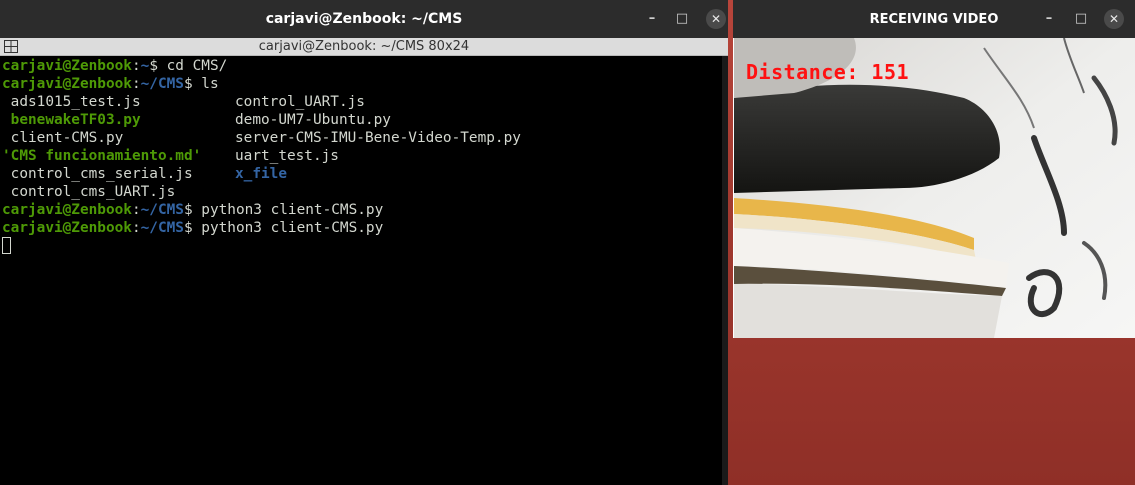  I want to click on ls-output-row: control_cms_UART.js, so click(362, 192).